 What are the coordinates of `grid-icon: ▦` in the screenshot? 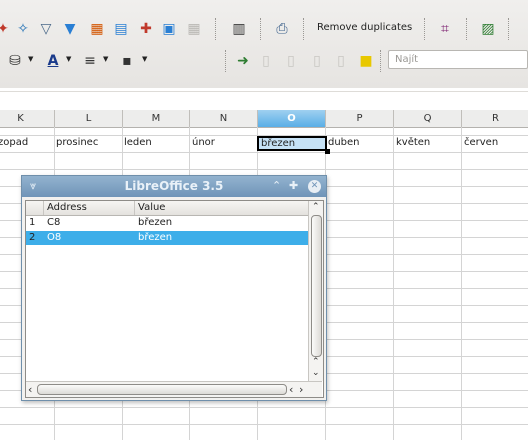 It's located at (194, 29).